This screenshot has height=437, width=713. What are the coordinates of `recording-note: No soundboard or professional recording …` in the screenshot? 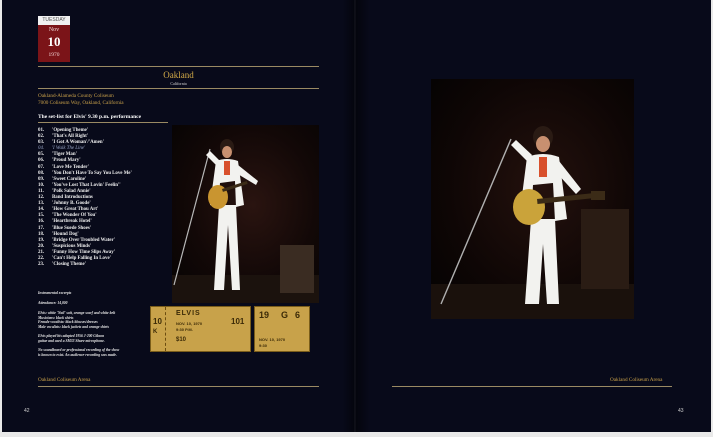 It's located at (78, 352).